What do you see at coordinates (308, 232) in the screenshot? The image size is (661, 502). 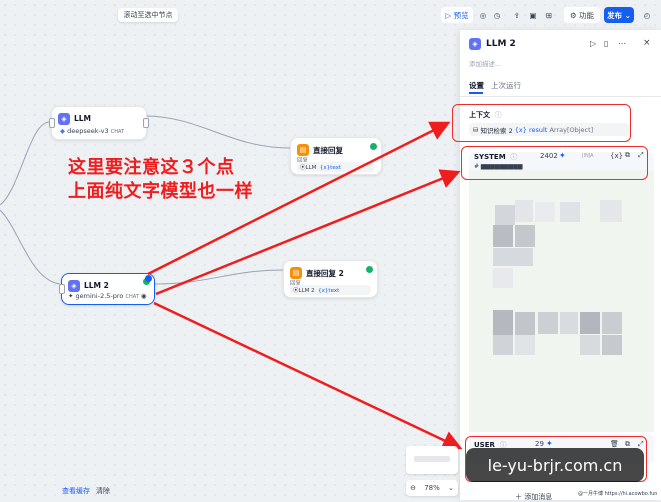 I see `arrow-to-system` at bounding box center [308, 232].